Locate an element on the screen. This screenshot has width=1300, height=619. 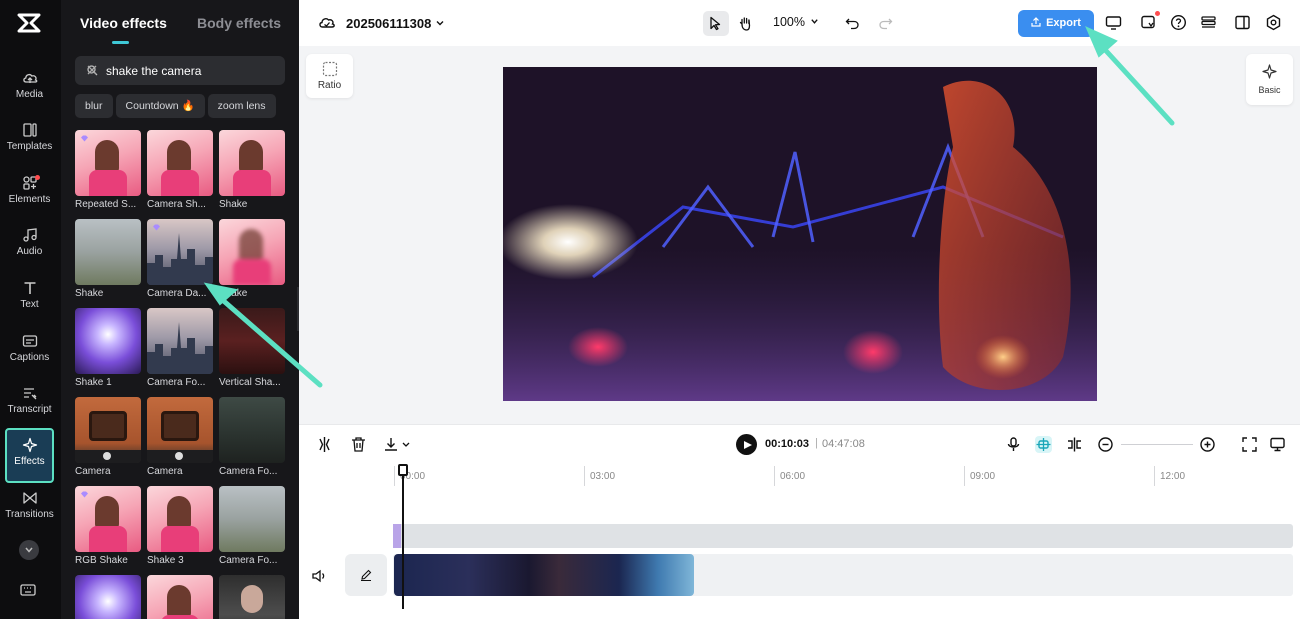
ratio-button: Ratio is located at coordinates (329, 76).